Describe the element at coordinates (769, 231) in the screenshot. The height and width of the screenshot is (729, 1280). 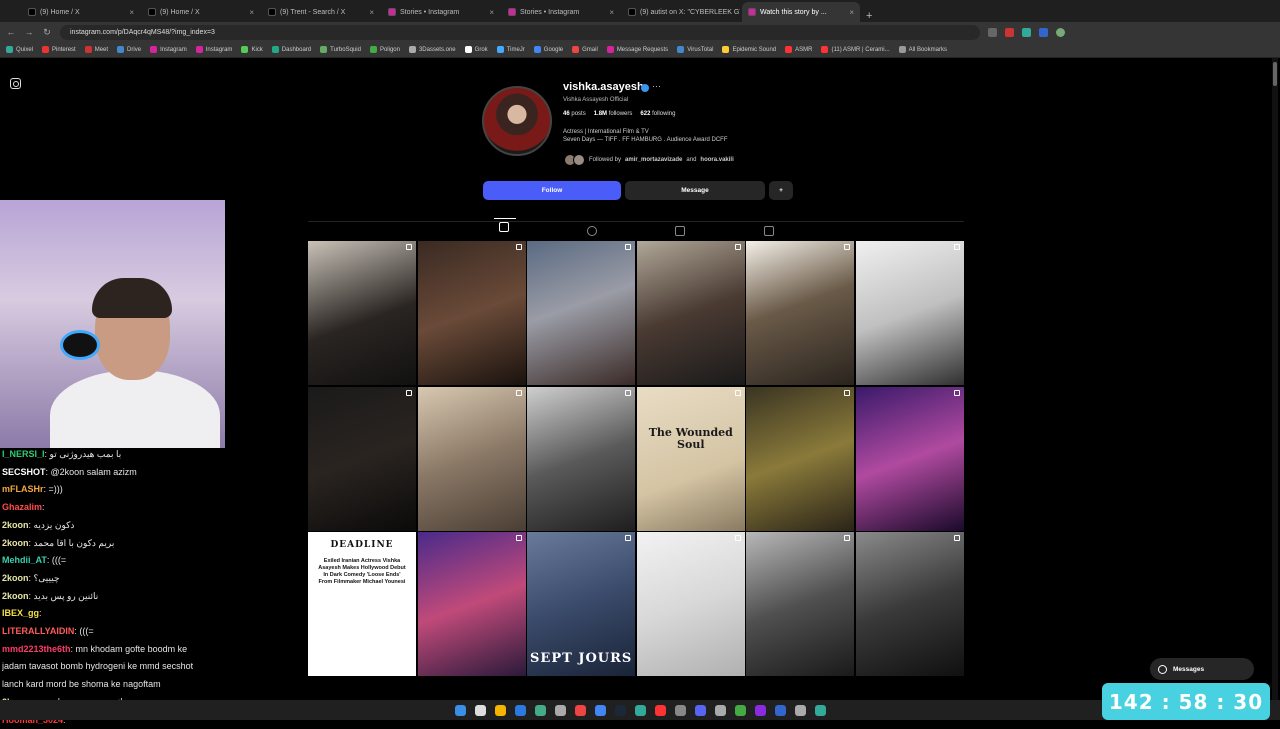
I see `tagged-tab-icon` at that location.